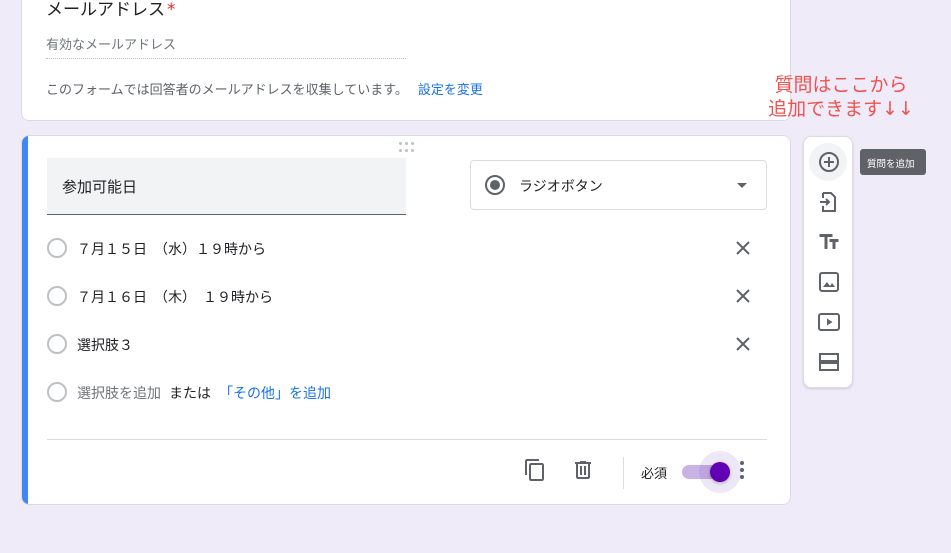 The width and height of the screenshot is (951, 553). I want to click on dropdown-arrow-icon, so click(742, 185).